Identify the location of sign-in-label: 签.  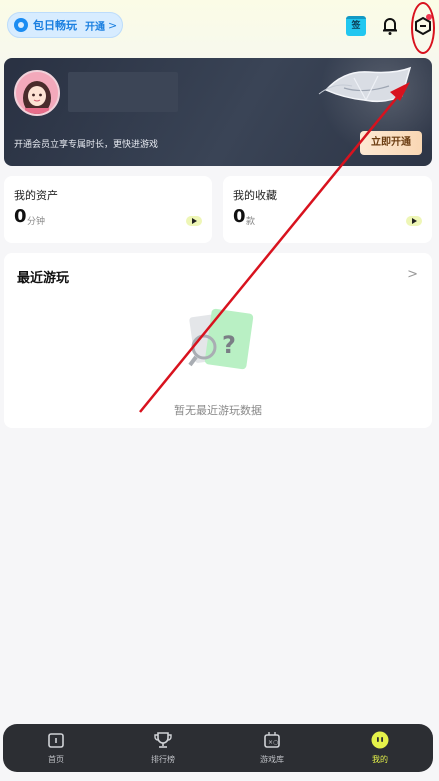
(356, 26).